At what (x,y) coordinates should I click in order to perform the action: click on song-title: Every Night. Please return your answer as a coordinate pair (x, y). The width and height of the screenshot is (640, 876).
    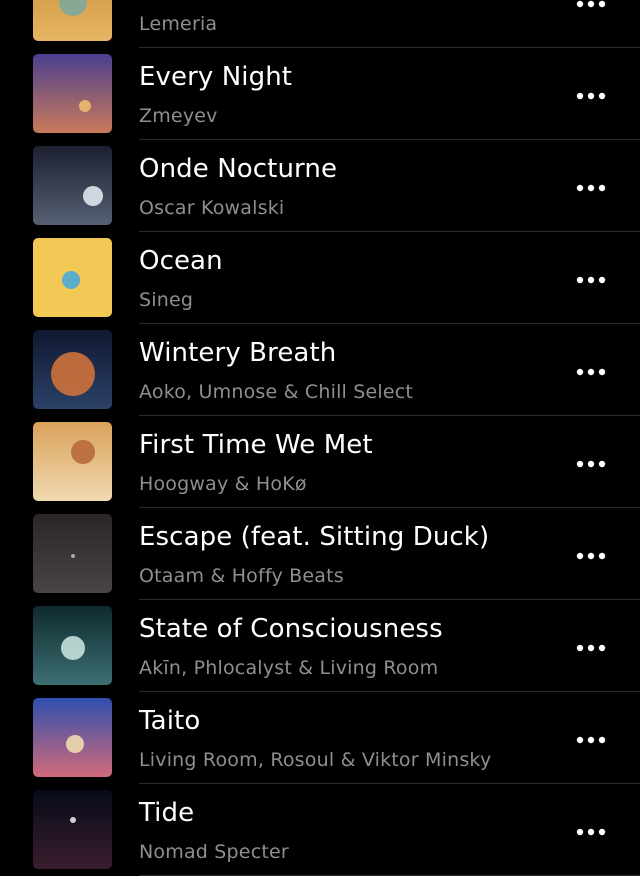
    Looking at the image, I should click on (216, 77).